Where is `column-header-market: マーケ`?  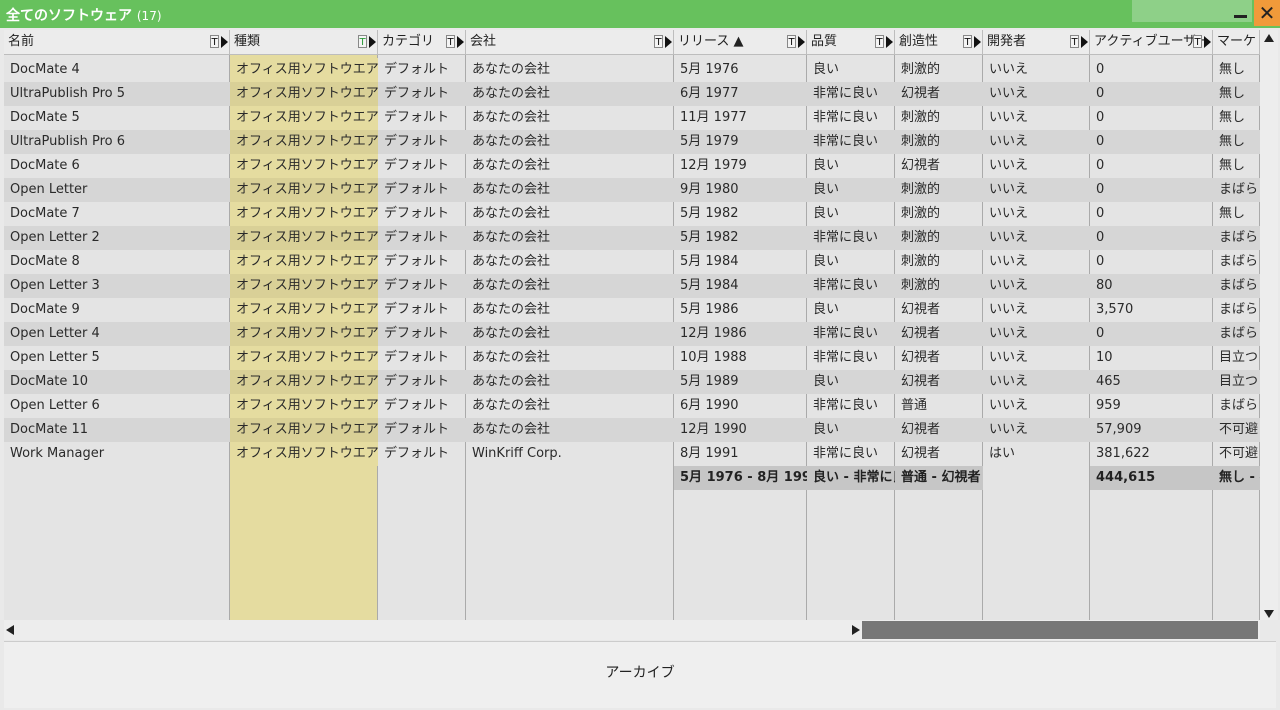 column-header-market: マーケ is located at coordinates (1236, 42).